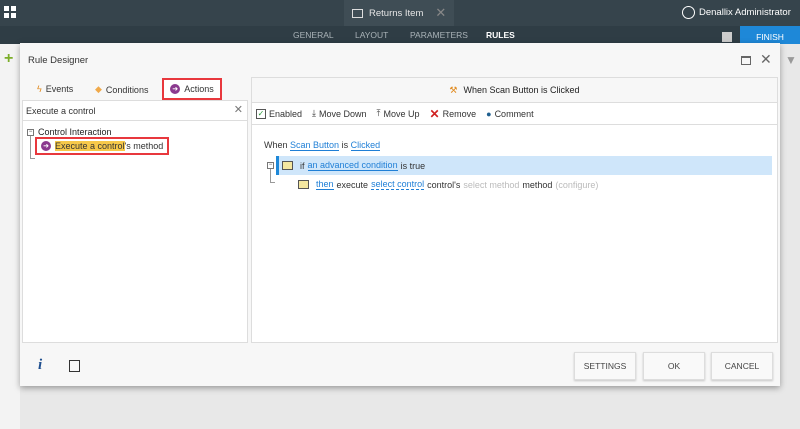 This screenshot has width=800, height=429. What do you see at coordinates (313, 35) in the screenshot?
I see `nav-general: GENERAL` at bounding box center [313, 35].